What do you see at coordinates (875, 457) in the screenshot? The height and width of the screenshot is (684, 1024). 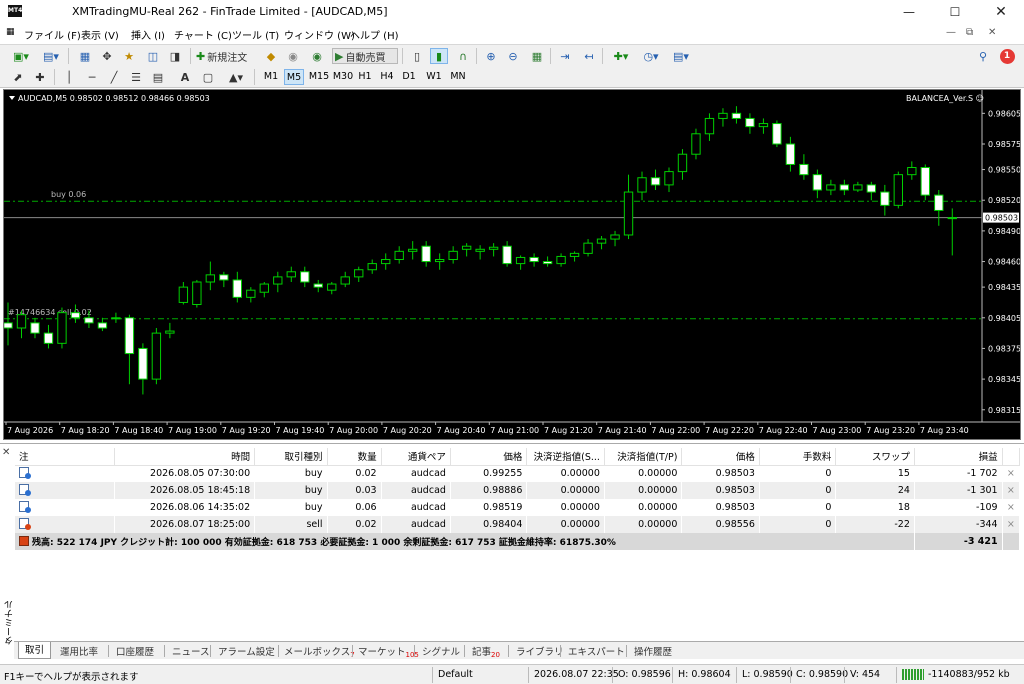 I see `col-swap: スワップ` at bounding box center [875, 457].